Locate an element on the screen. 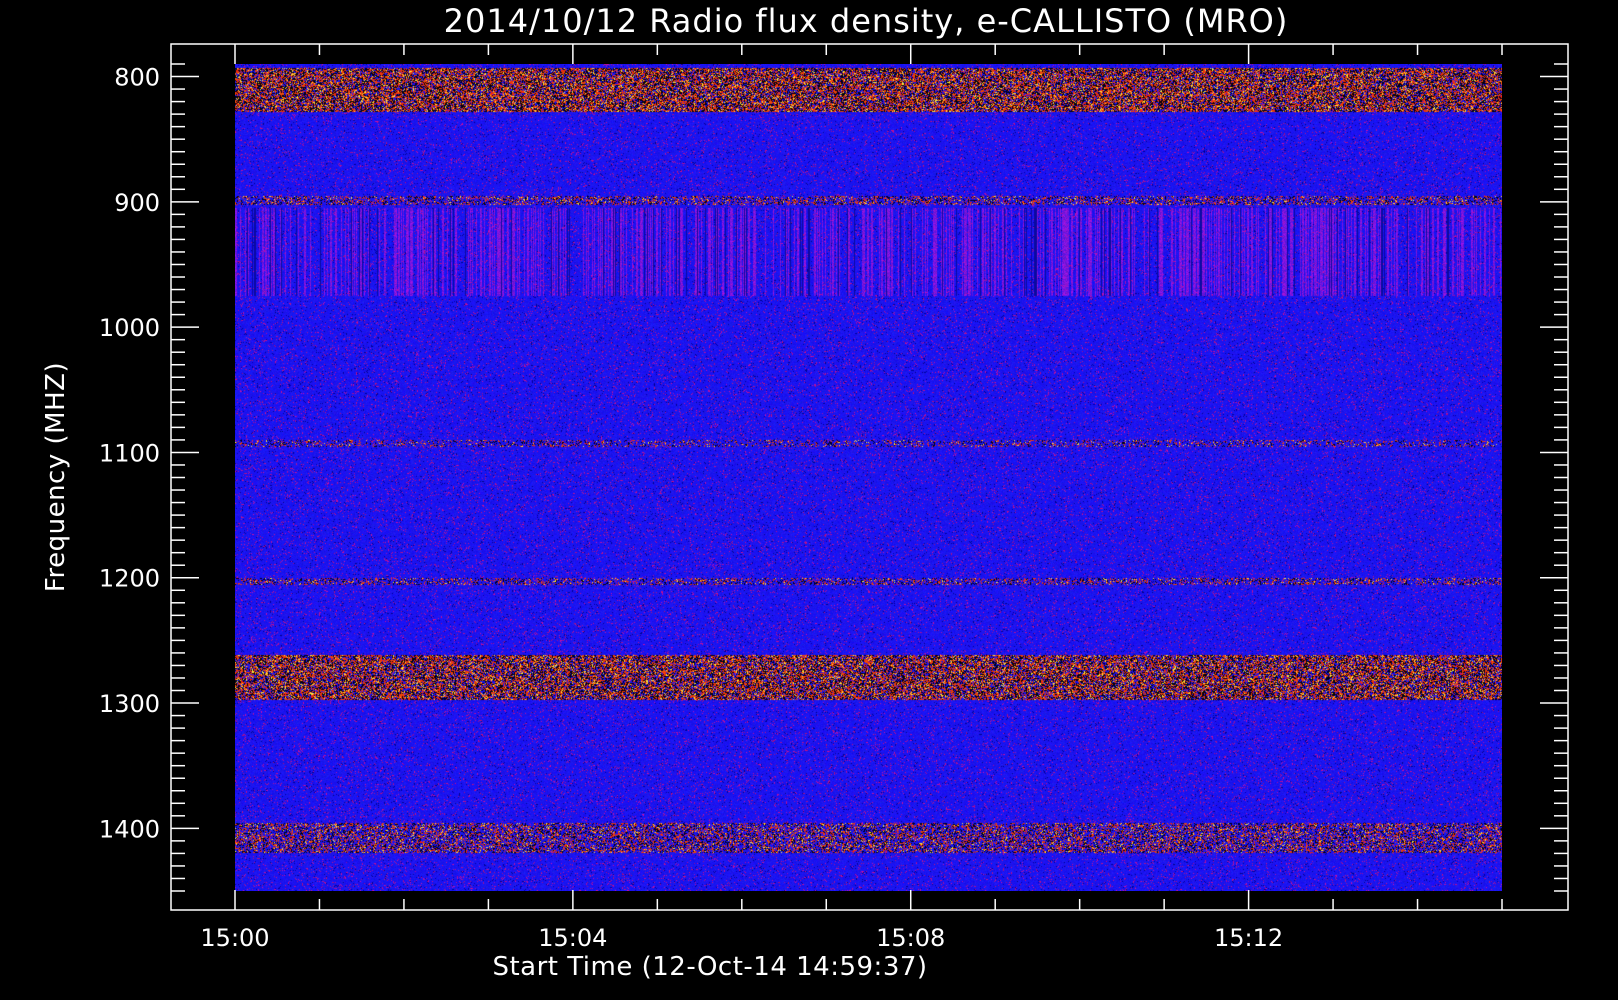 The image size is (1618, 1000). x-tick-label: 15:04 is located at coordinates (572, 938).